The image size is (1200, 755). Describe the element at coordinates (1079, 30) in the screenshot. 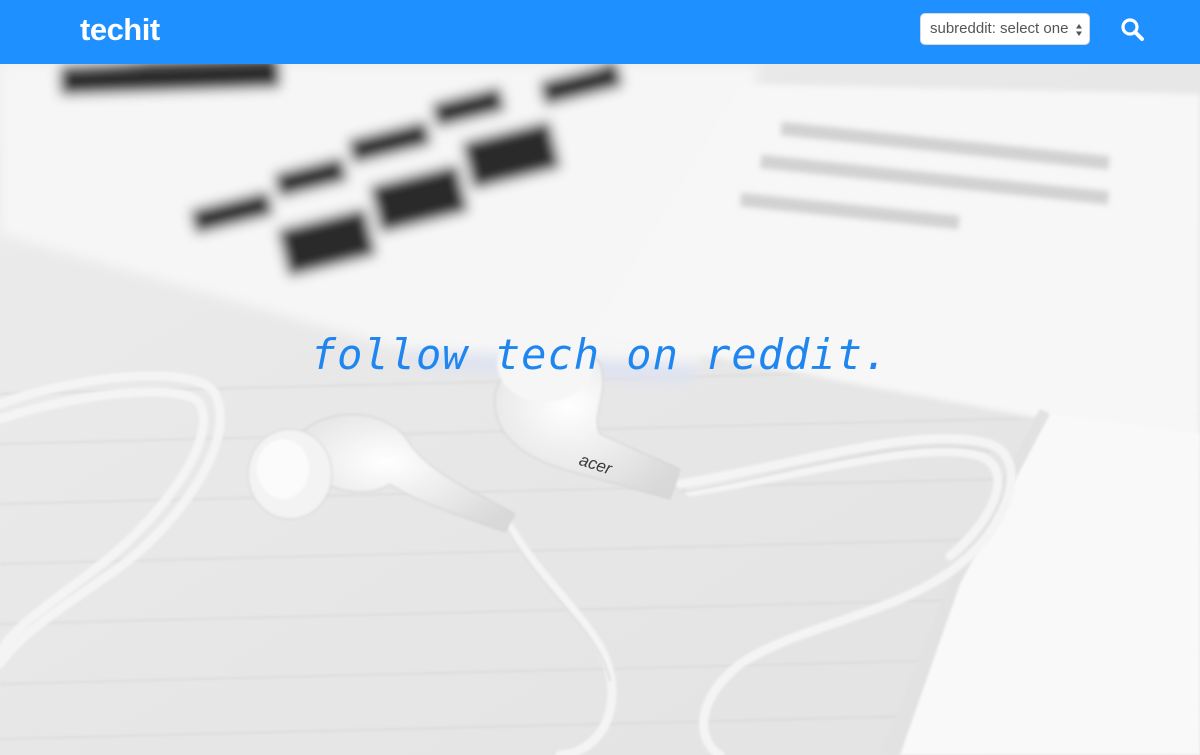

I see `select-arrows-icon` at that location.